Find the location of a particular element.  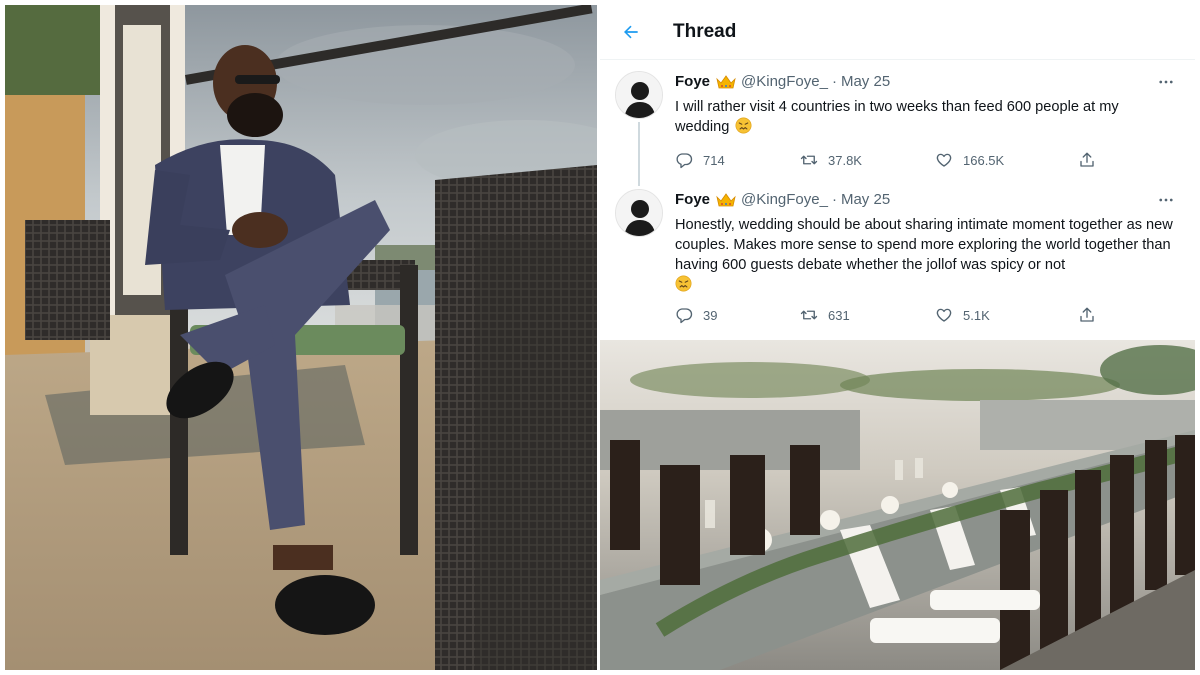

retweet-button: 631 is located at coordinates (867, 315).